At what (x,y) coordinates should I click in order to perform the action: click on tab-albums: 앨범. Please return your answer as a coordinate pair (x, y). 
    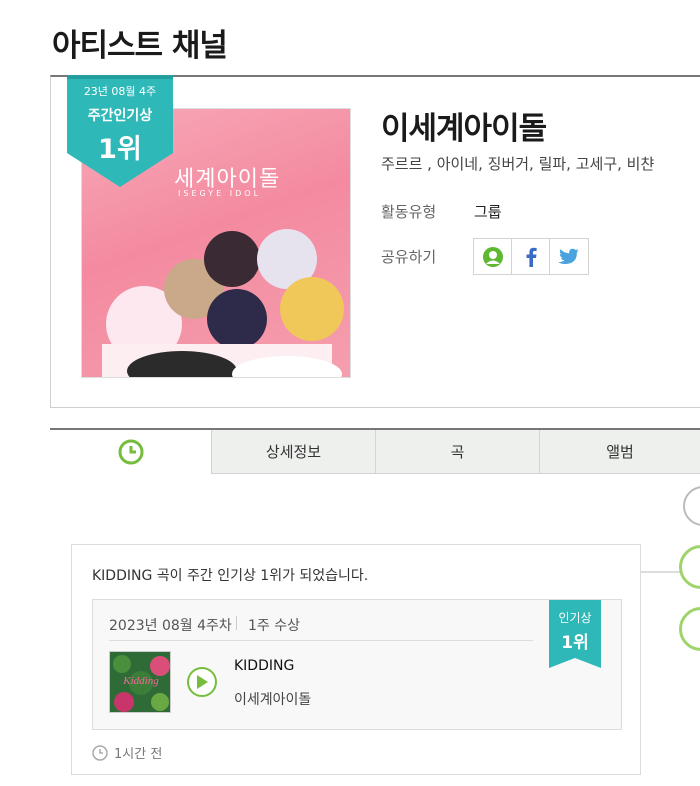
    Looking at the image, I should click on (619, 452).